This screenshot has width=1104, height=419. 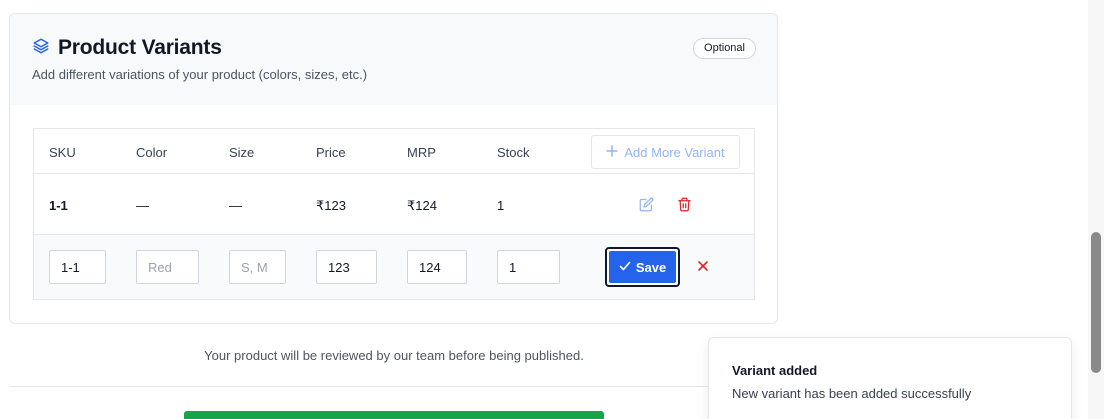 I want to click on cell-size: —, so click(x=235, y=205).